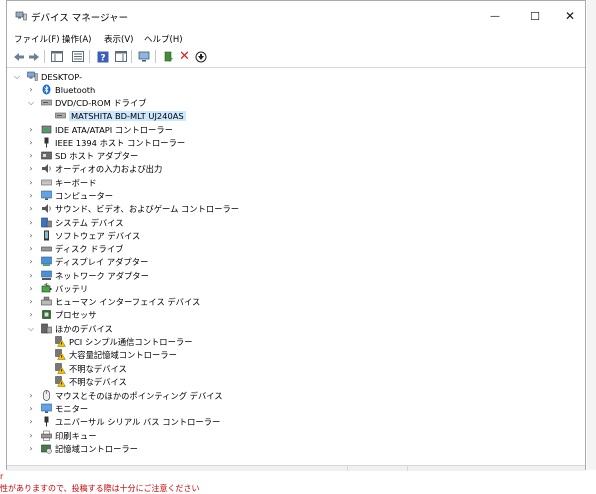 This screenshot has width=596, height=494. Describe the element at coordinates (46, 421) in the screenshot. I see `usb-icon` at that location.